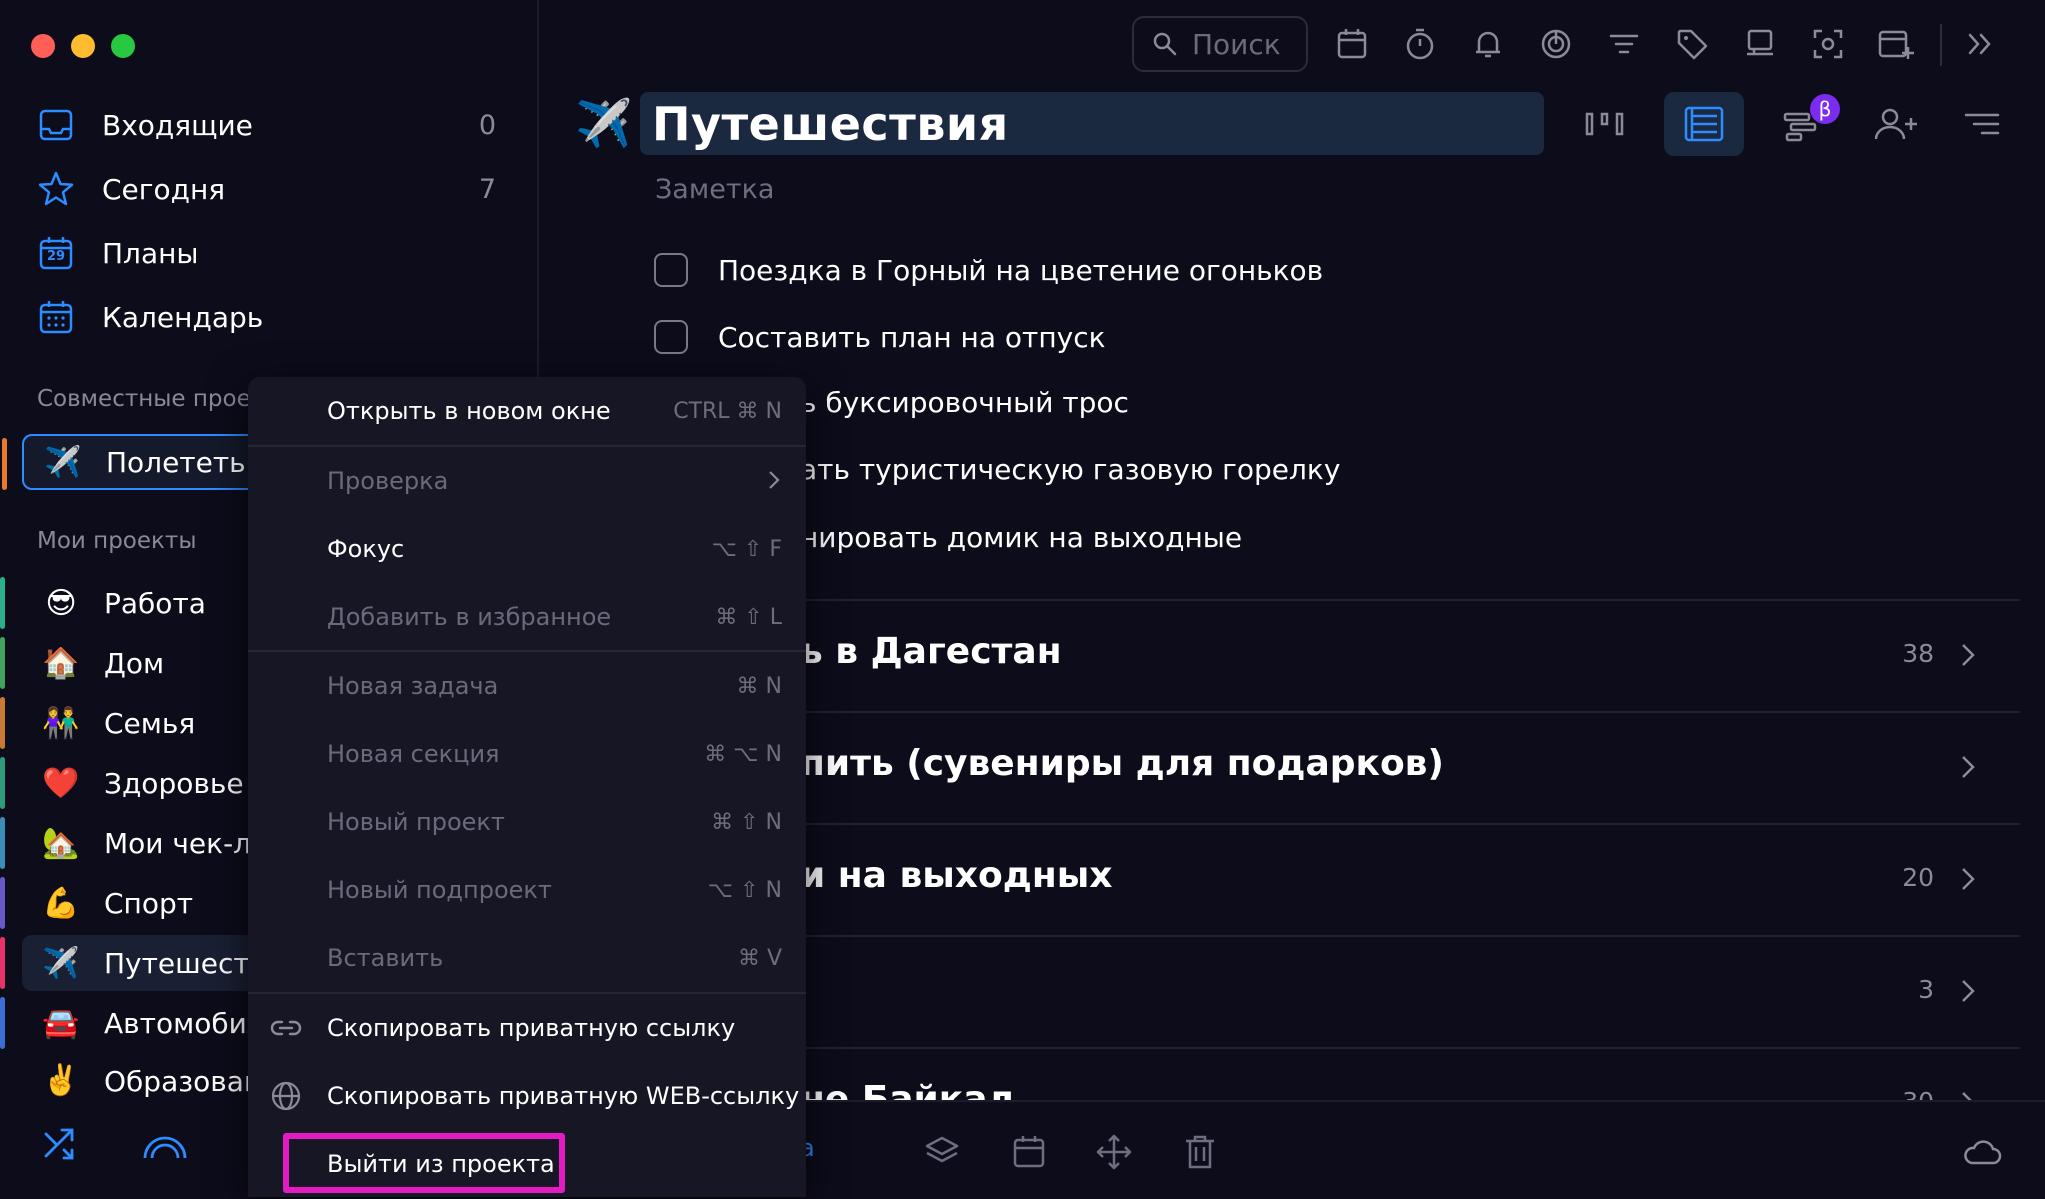  I want to click on star-icon, so click(56, 189).